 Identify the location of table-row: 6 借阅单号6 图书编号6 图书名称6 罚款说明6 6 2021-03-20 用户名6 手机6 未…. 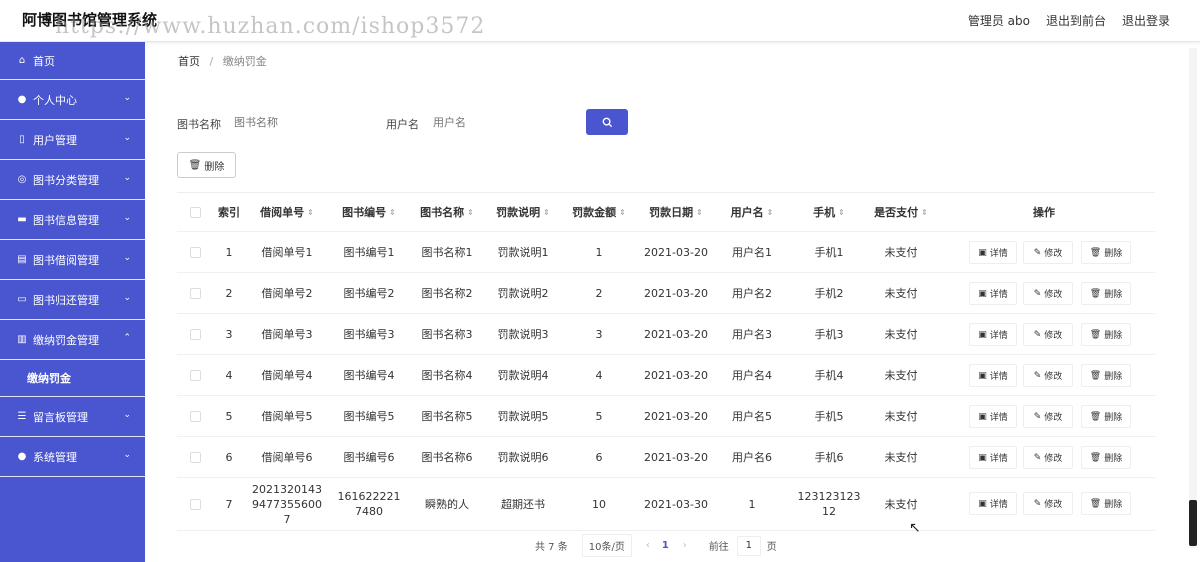
(666, 457).